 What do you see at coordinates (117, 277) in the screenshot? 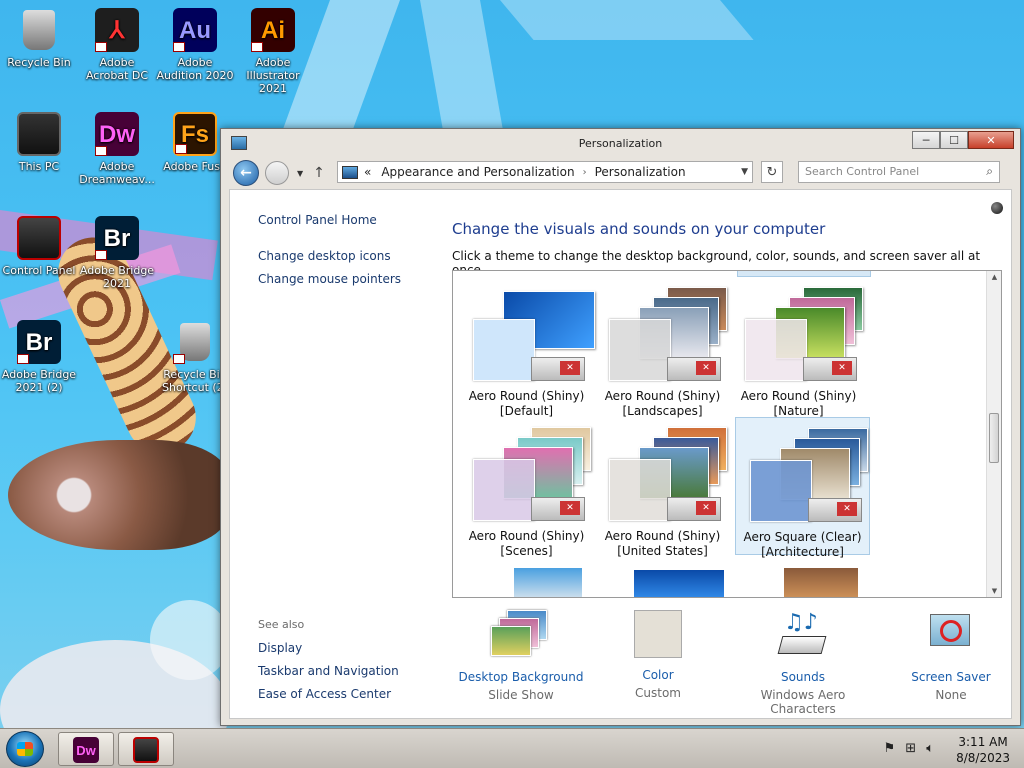
I see `desktop-icon-label: Adobe Bridge 2021` at bounding box center [117, 277].